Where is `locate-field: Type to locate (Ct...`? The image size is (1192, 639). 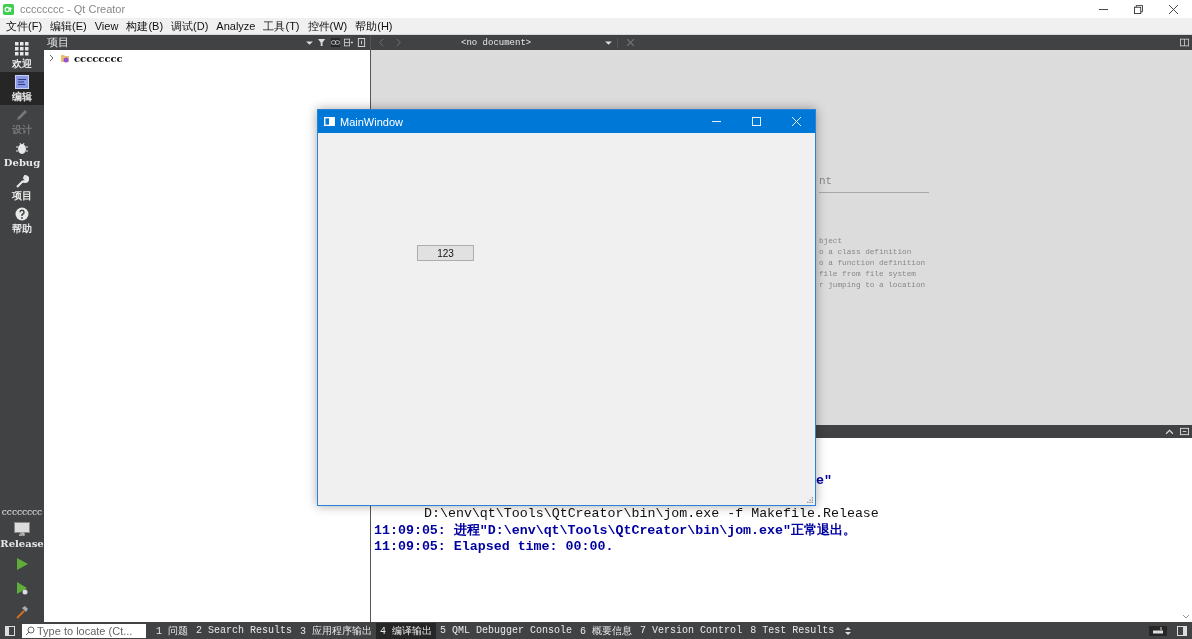 locate-field: Type to locate (Ct... is located at coordinates (84, 630).